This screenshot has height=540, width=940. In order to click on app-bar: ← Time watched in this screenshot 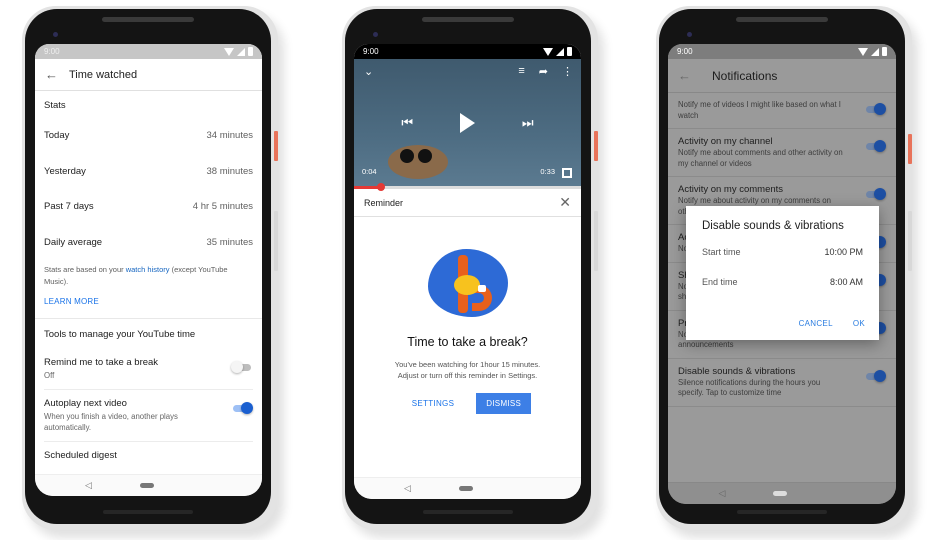, I will do `click(148, 75)`.